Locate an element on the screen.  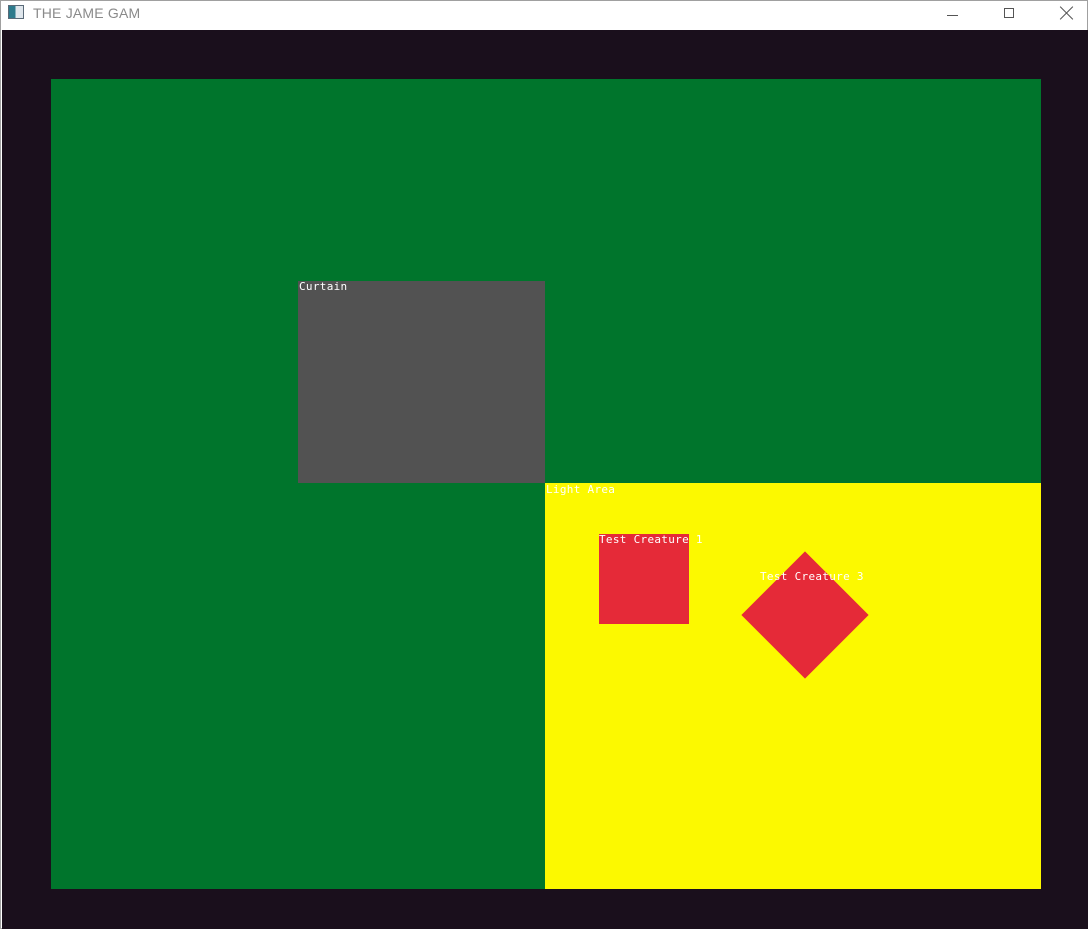
curtain-label: Curtain is located at coordinates (323, 286).